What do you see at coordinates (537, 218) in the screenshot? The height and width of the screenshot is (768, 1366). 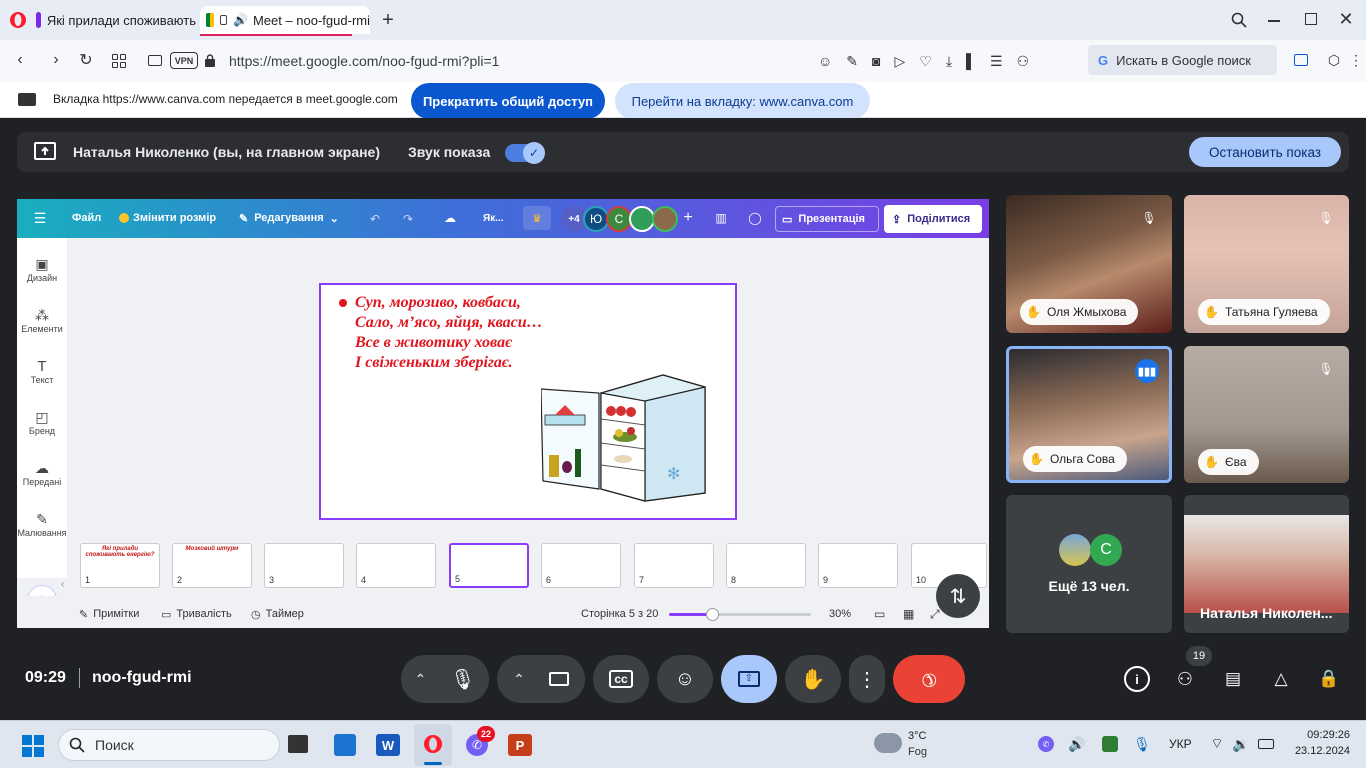 I see `premium-crown-icon: ♛` at bounding box center [537, 218].